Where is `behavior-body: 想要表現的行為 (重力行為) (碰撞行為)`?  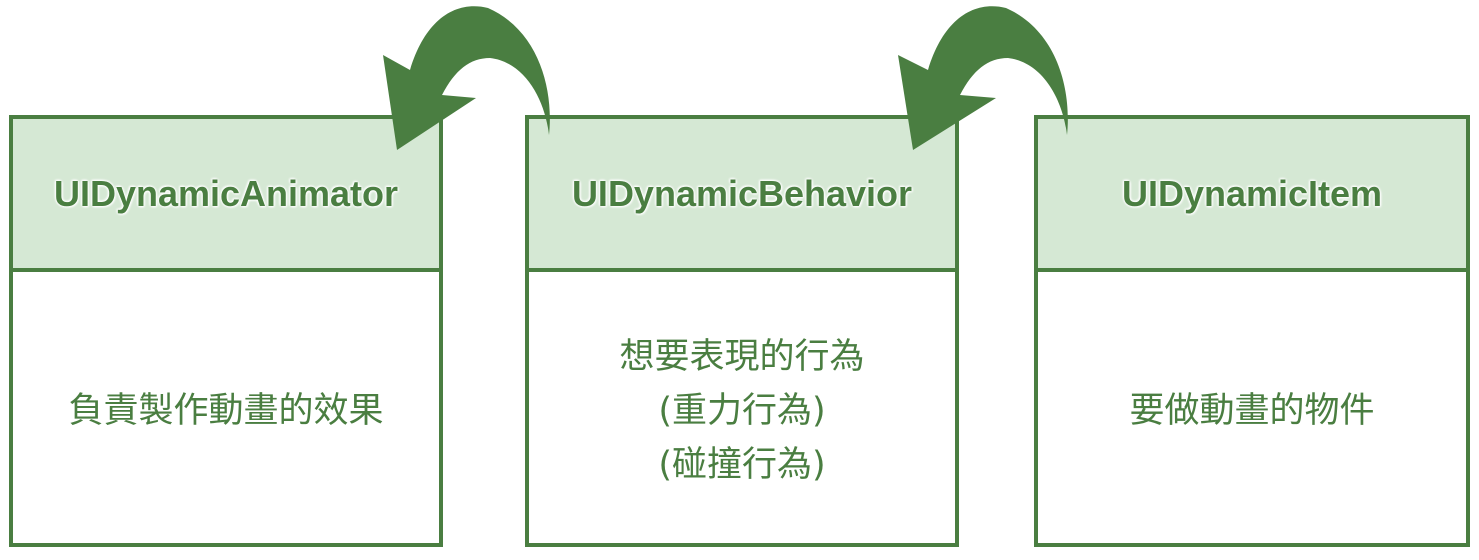
behavior-body: 想要表現的行為 (重力行為) (碰撞行為) is located at coordinates (742, 407).